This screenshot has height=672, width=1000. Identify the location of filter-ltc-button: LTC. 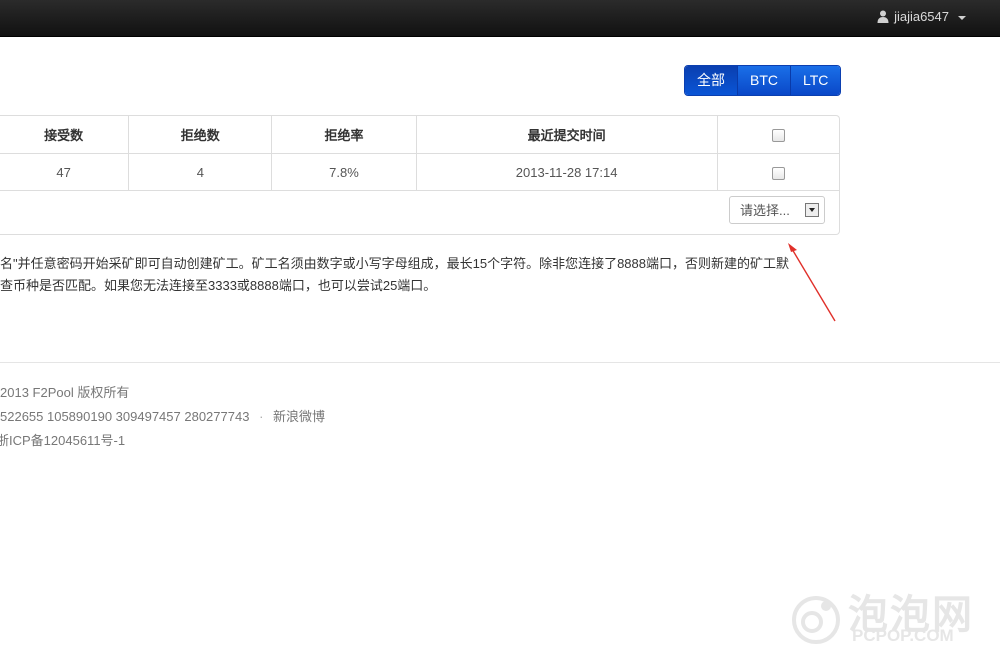
(816, 80).